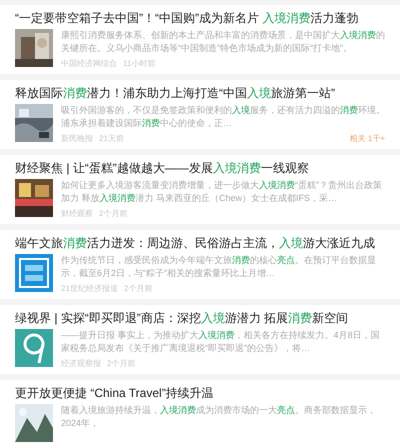 The image size is (400, 445). I want to click on news-card: 更开放更便捷 “China Travel”持续升温 随着入境旅游持续升温，入境消费成为消费市场的一大亮点。商务部数据显示，2024年，, so click(200, 412).